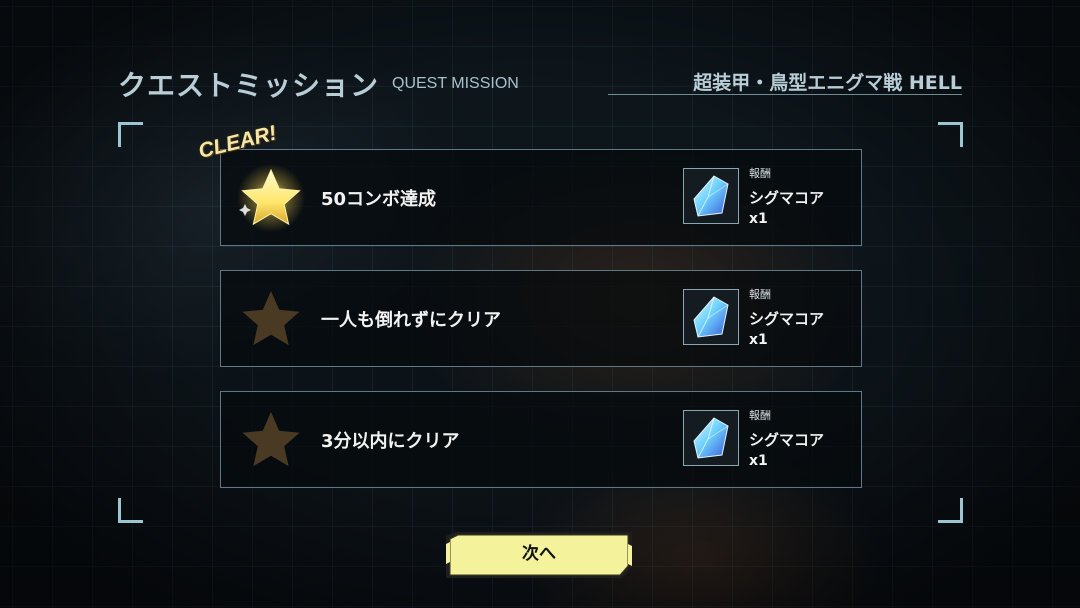  Describe the element at coordinates (130, 134) in the screenshot. I see `frame-corner-top-left` at that location.